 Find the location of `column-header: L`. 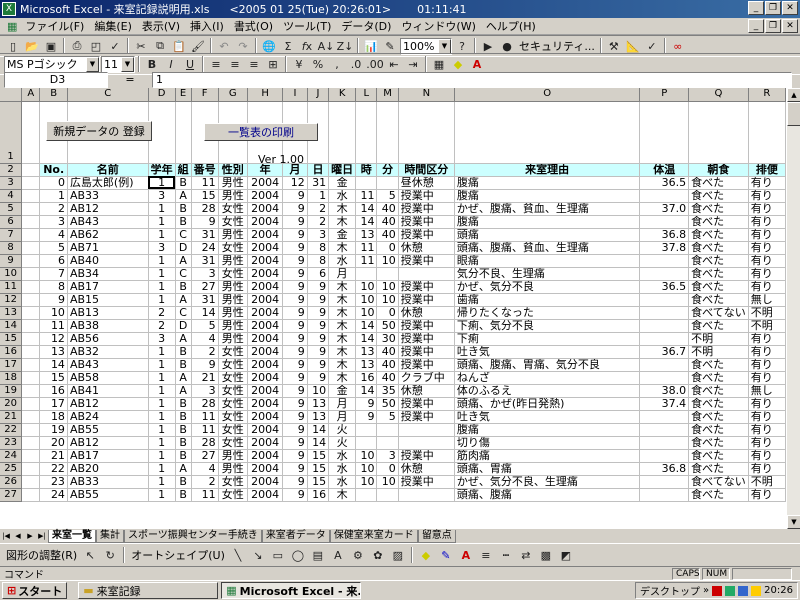

column-header: L is located at coordinates (366, 95).